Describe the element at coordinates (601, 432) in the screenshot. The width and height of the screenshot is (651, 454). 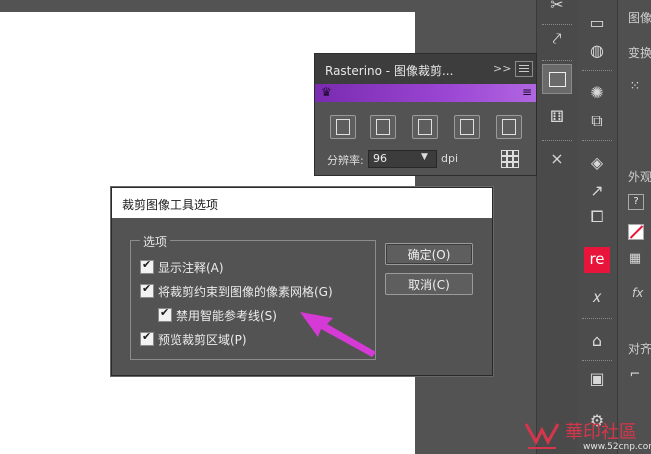
I see `watermark-text: 華印社區` at that location.